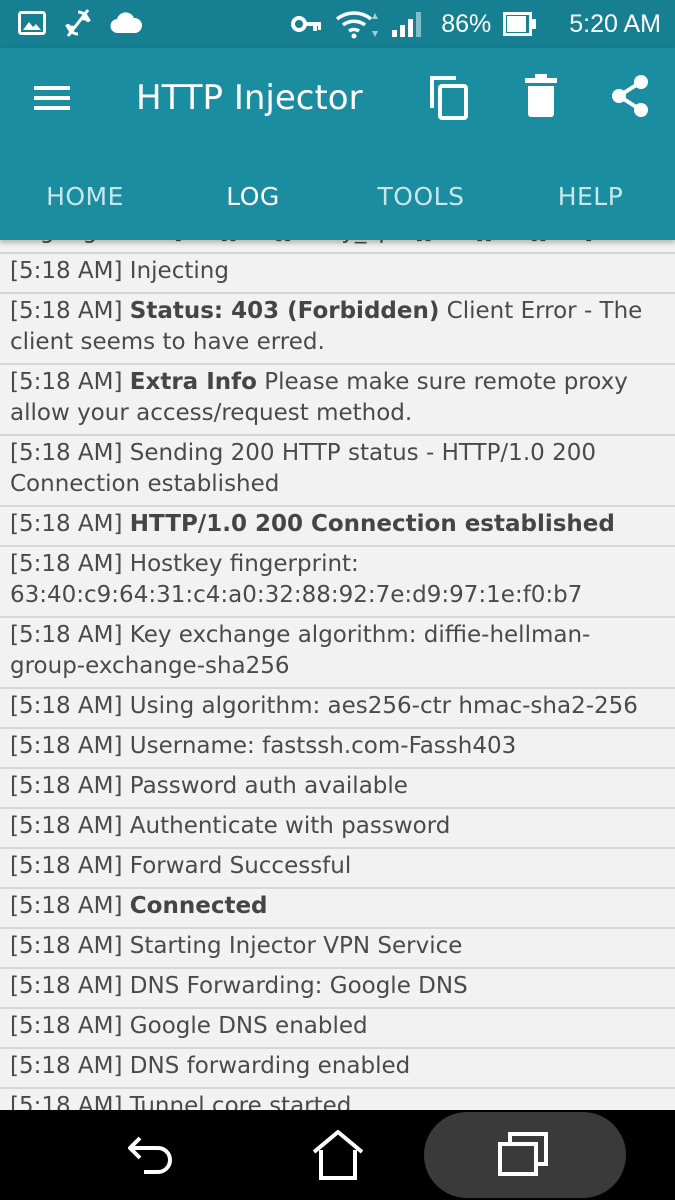 The width and height of the screenshot is (675, 1200). What do you see at coordinates (520, 24) in the screenshot?
I see `battery-icon` at bounding box center [520, 24].